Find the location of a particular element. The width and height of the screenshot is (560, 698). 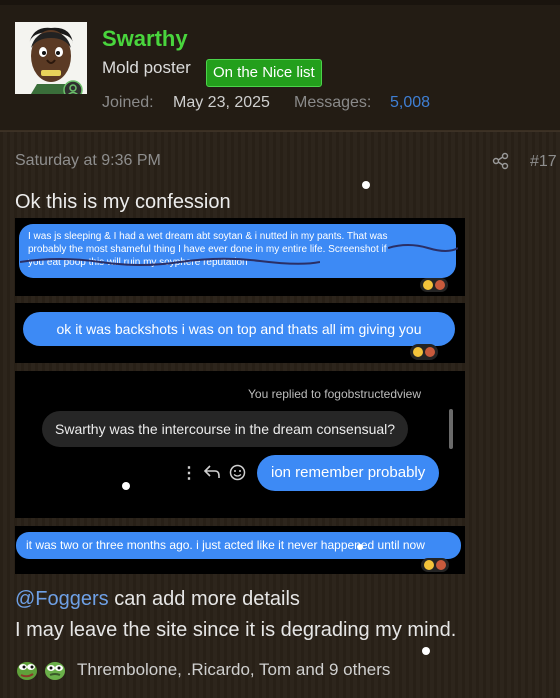

messages-label: Messages: is located at coordinates (333, 102).